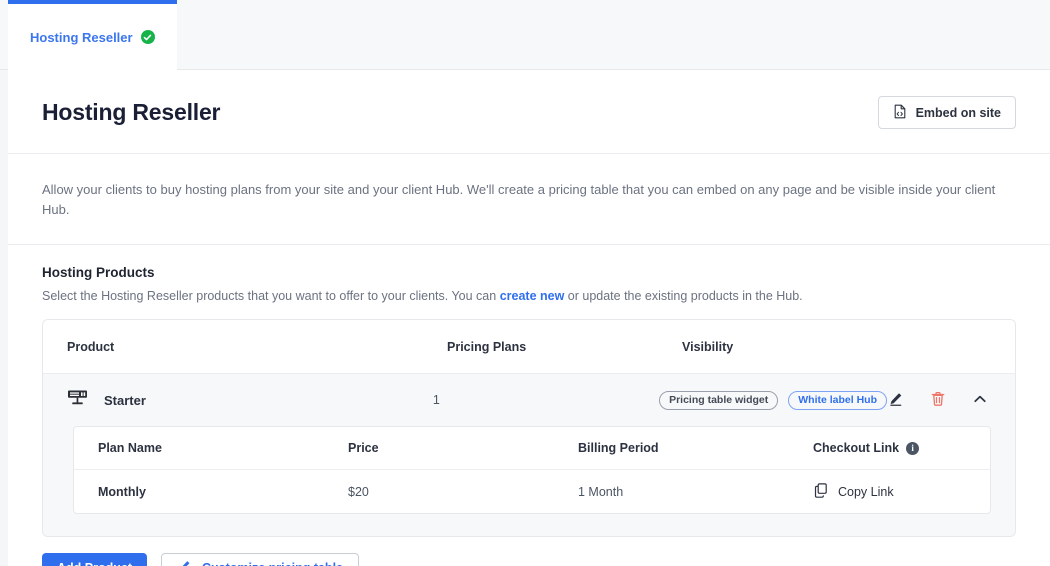  Describe the element at coordinates (98, 272) in the screenshot. I see `section-title: Hosting Products` at that location.